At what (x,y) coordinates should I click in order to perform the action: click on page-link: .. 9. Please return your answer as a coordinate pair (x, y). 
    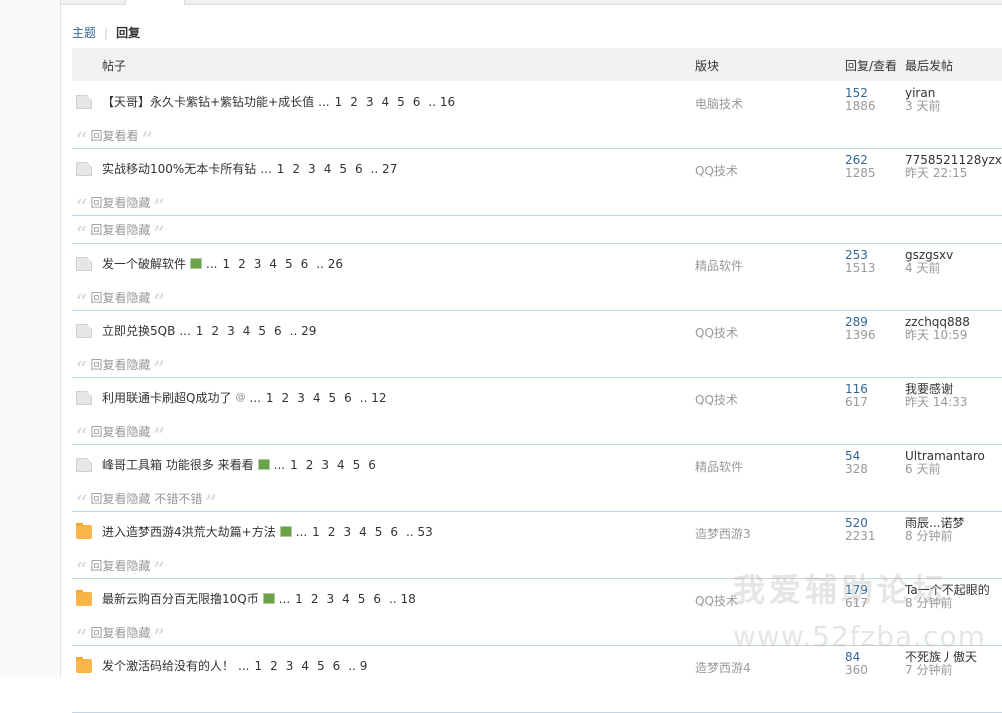
    Looking at the image, I should click on (357, 666).